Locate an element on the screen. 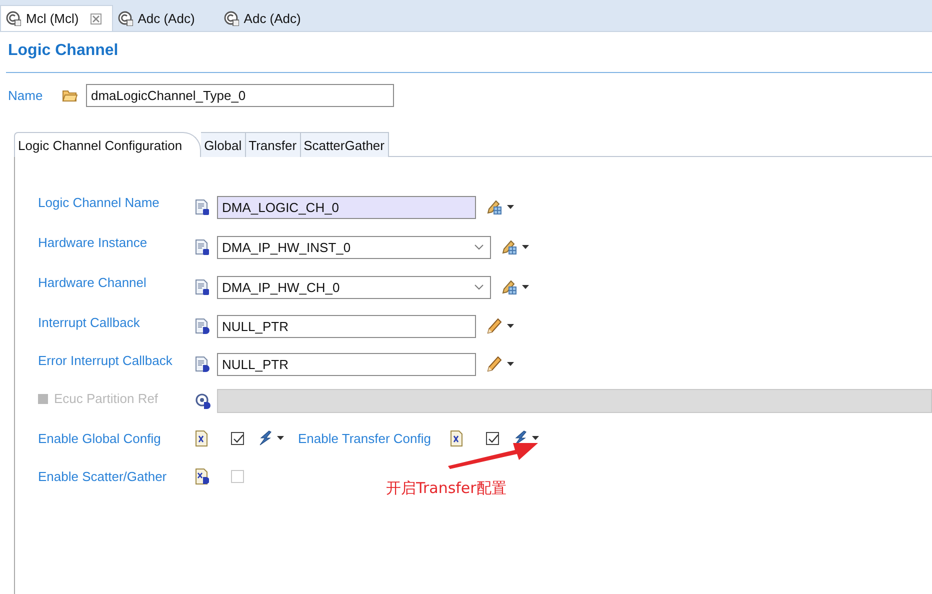  field-label: Ecuc Partition Ref is located at coordinates (106, 398).